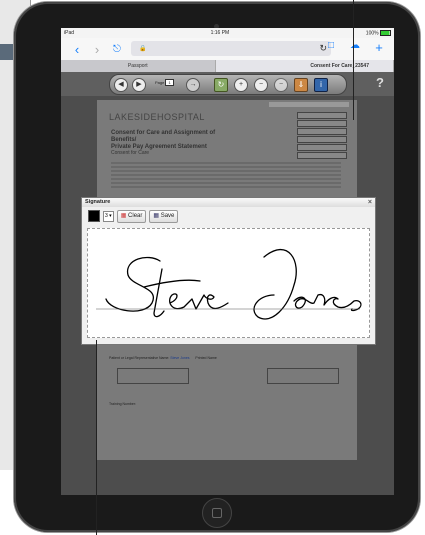 Image resolution: width=425 pixels, height=535 pixels. Describe the element at coordinates (157, 117) in the screenshot. I see `hospital-logo: LAKESIDEHOSPITAL` at that location.